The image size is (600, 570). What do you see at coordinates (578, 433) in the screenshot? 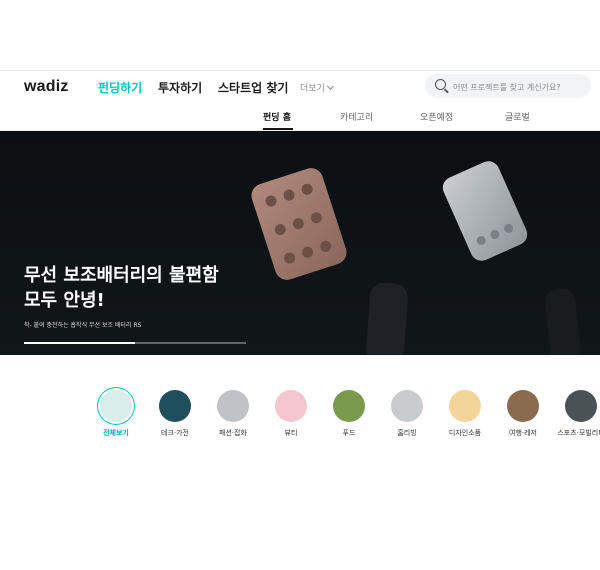
I see `category-label: 스포츠·모빌리티` at bounding box center [578, 433].